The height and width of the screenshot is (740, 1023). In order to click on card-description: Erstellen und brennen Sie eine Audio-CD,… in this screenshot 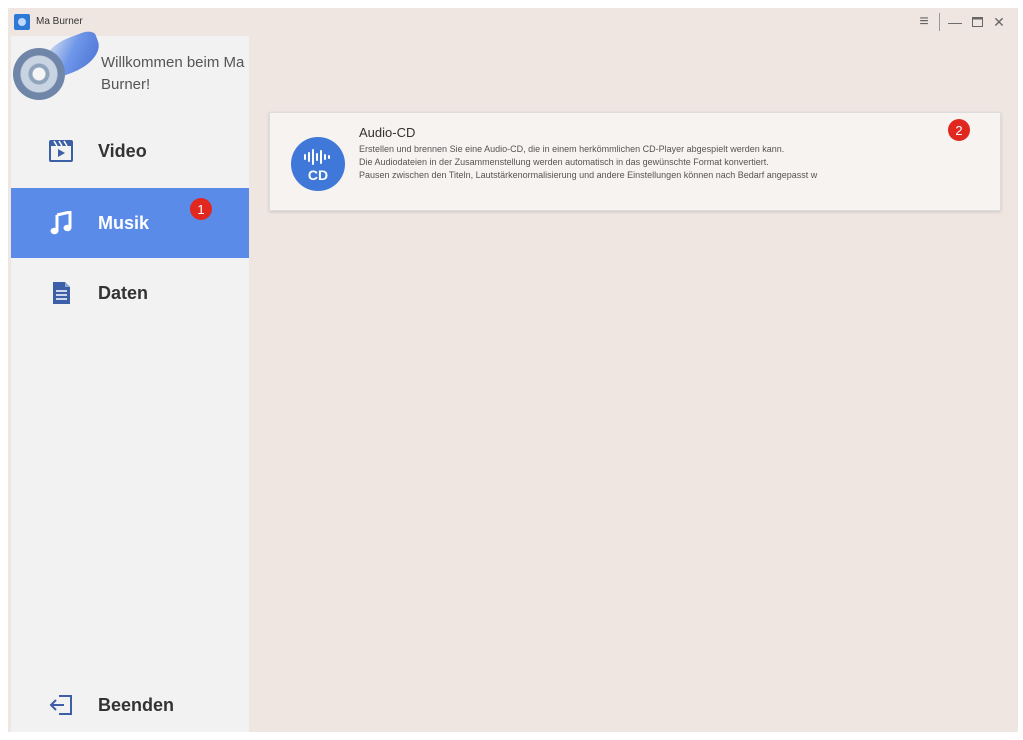, I will do `click(674, 162)`.